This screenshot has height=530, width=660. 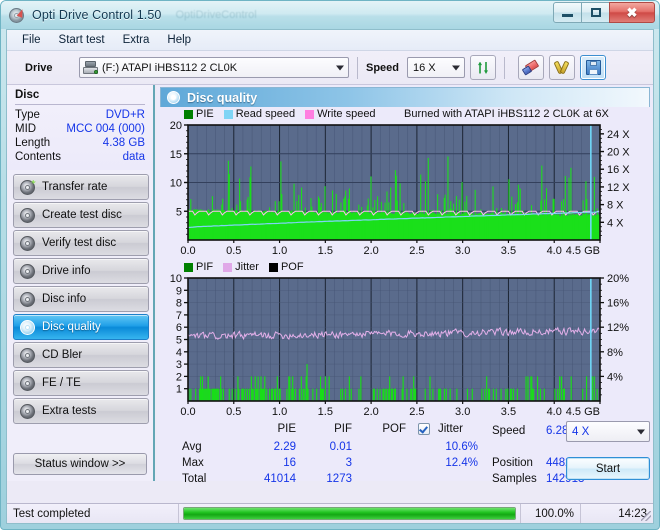 I want to click on sidebar-item-create-test-disc: Create test disc, so click(x=81, y=215).